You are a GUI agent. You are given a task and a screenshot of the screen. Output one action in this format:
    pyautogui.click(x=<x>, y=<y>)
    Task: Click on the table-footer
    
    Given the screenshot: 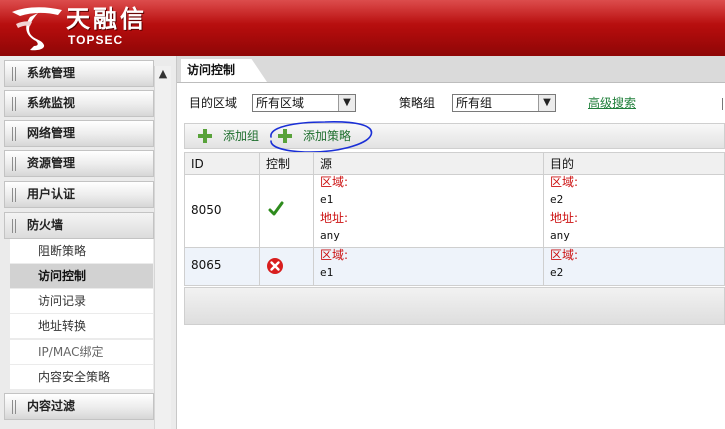 What is the action you would take?
    pyautogui.click(x=454, y=306)
    